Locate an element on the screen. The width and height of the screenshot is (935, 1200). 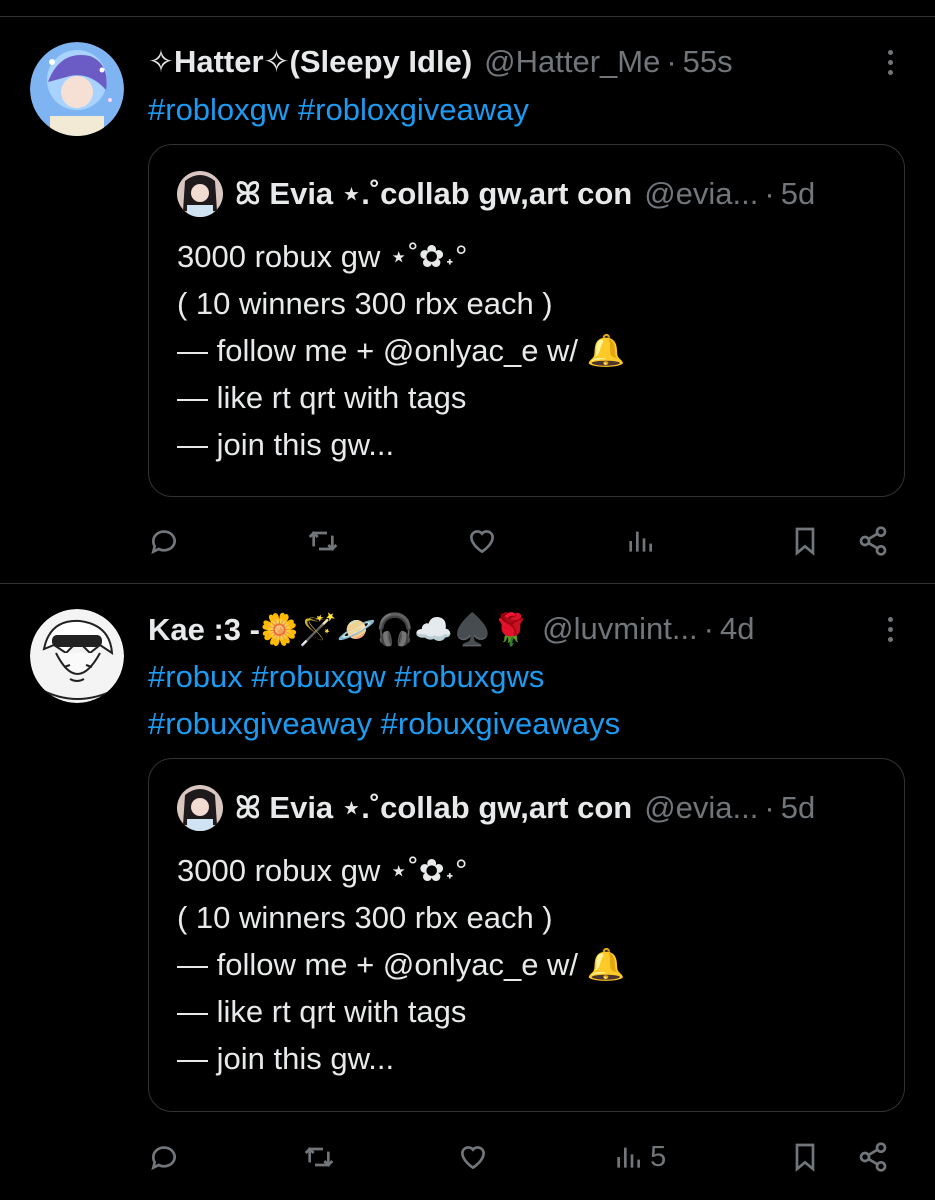
hashtags-line: #robux #robuxgw #robuxgws is located at coordinates (526, 676).